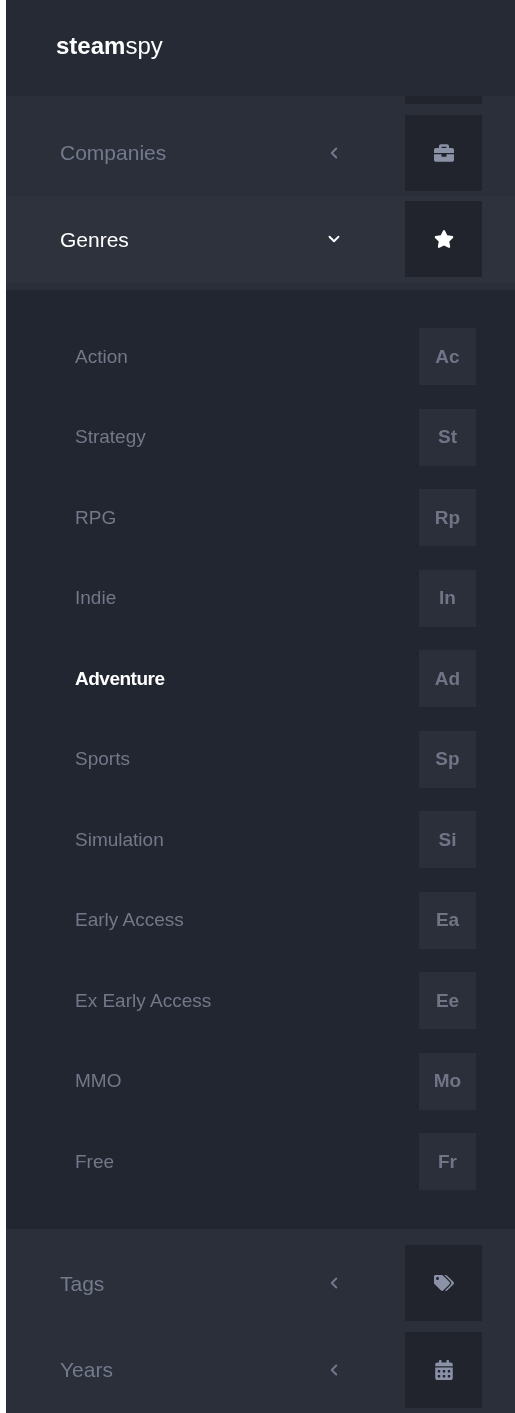 This screenshot has width=515, height=1413. Describe the element at coordinates (82, 1283) in the screenshot. I see `menu-item: Tags` at that location.